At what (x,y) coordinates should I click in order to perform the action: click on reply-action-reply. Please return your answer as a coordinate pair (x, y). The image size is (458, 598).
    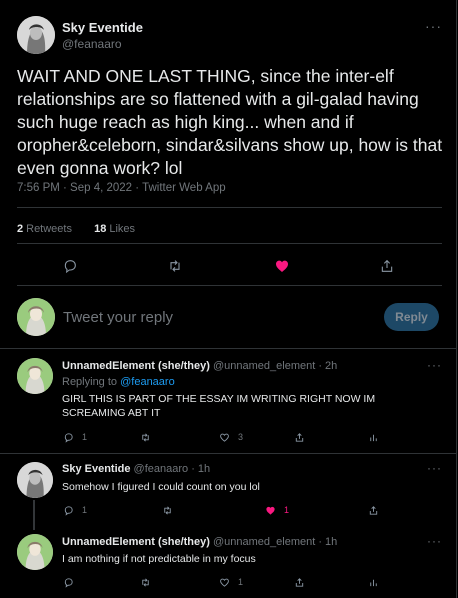
    Looking at the image, I should click on (72, 582).